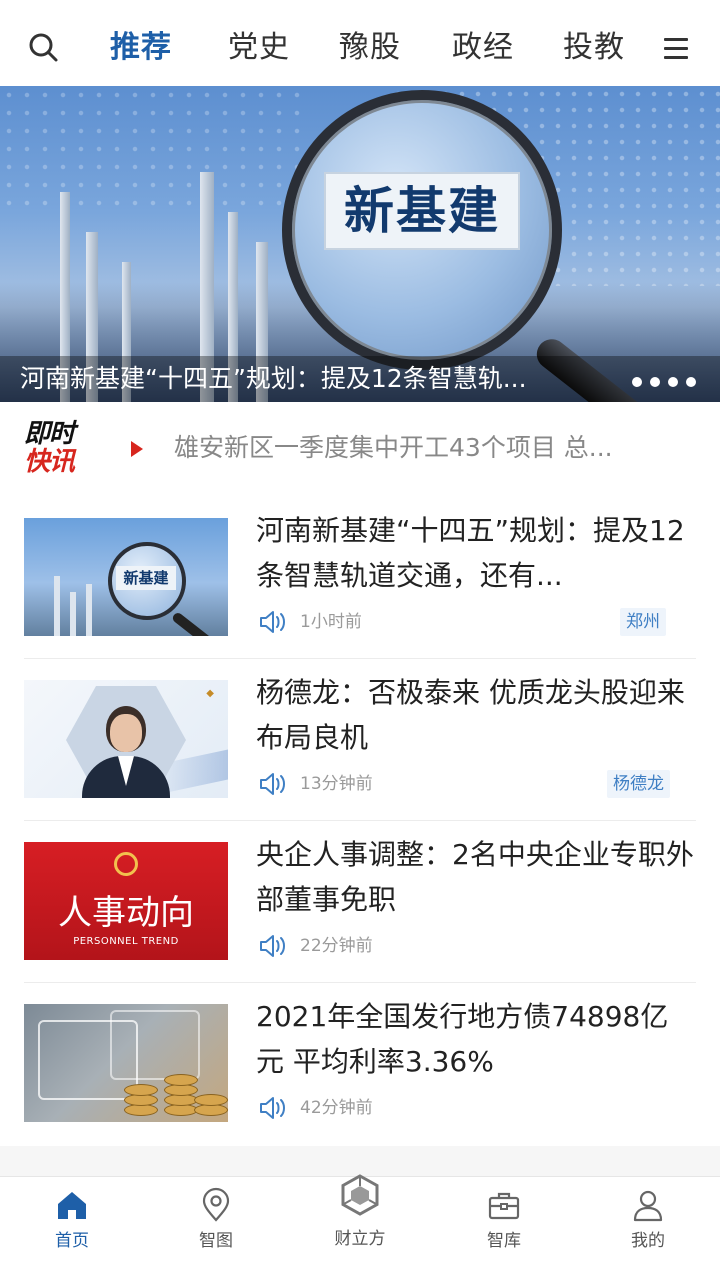 This screenshot has width=720, height=1280. What do you see at coordinates (137, 449) in the screenshot?
I see `play-arrow-icon` at bounding box center [137, 449].